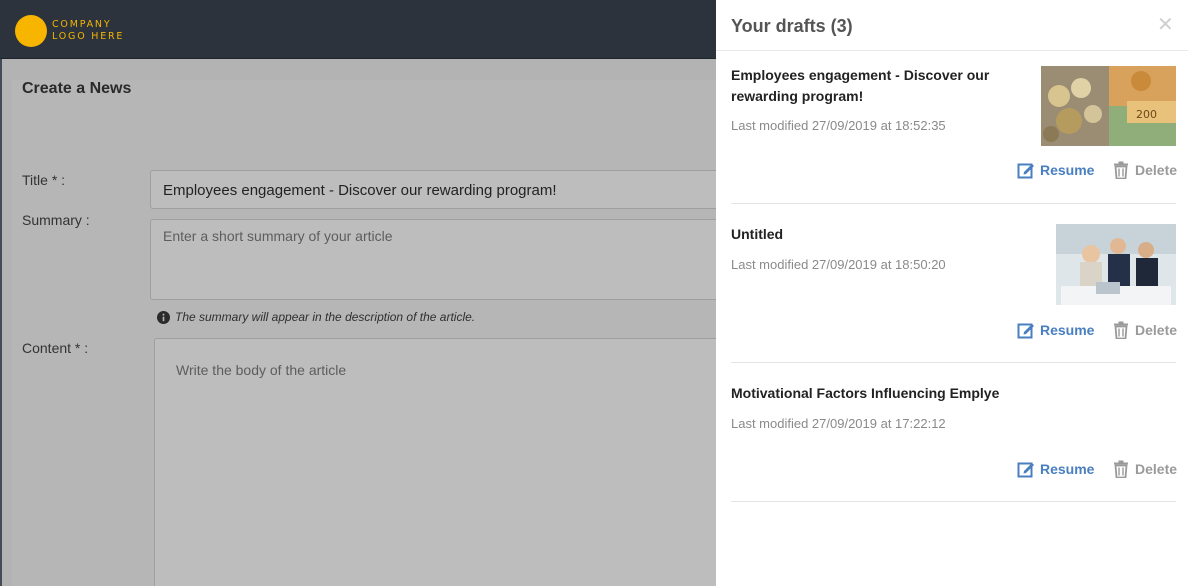  What do you see at coordinates (440, 259) in the screenshot?
I see `summary-textarea: Enter a short summary of your article` at bounding box center [440, 259].